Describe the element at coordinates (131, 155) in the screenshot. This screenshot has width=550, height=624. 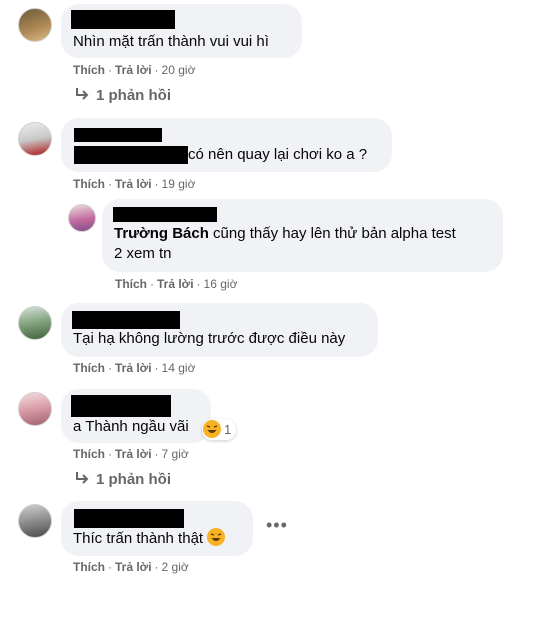
I see `redacted-mention` at that location.